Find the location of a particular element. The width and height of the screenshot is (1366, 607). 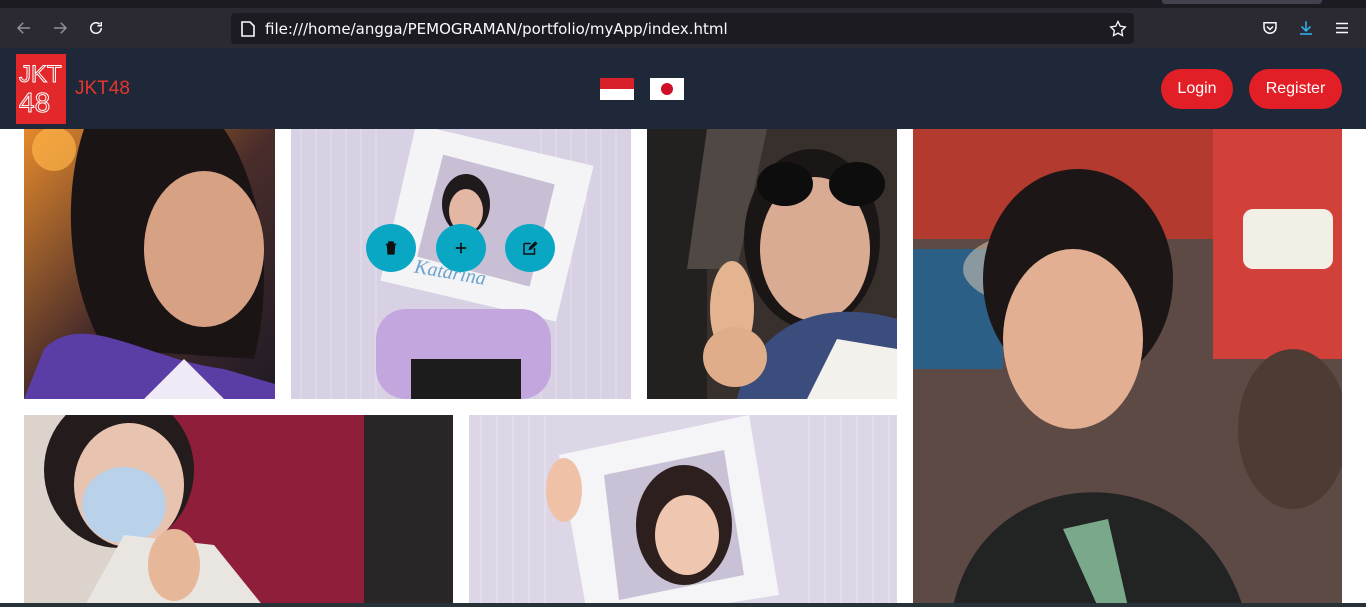

add-button is located at coordinates (461, 248).